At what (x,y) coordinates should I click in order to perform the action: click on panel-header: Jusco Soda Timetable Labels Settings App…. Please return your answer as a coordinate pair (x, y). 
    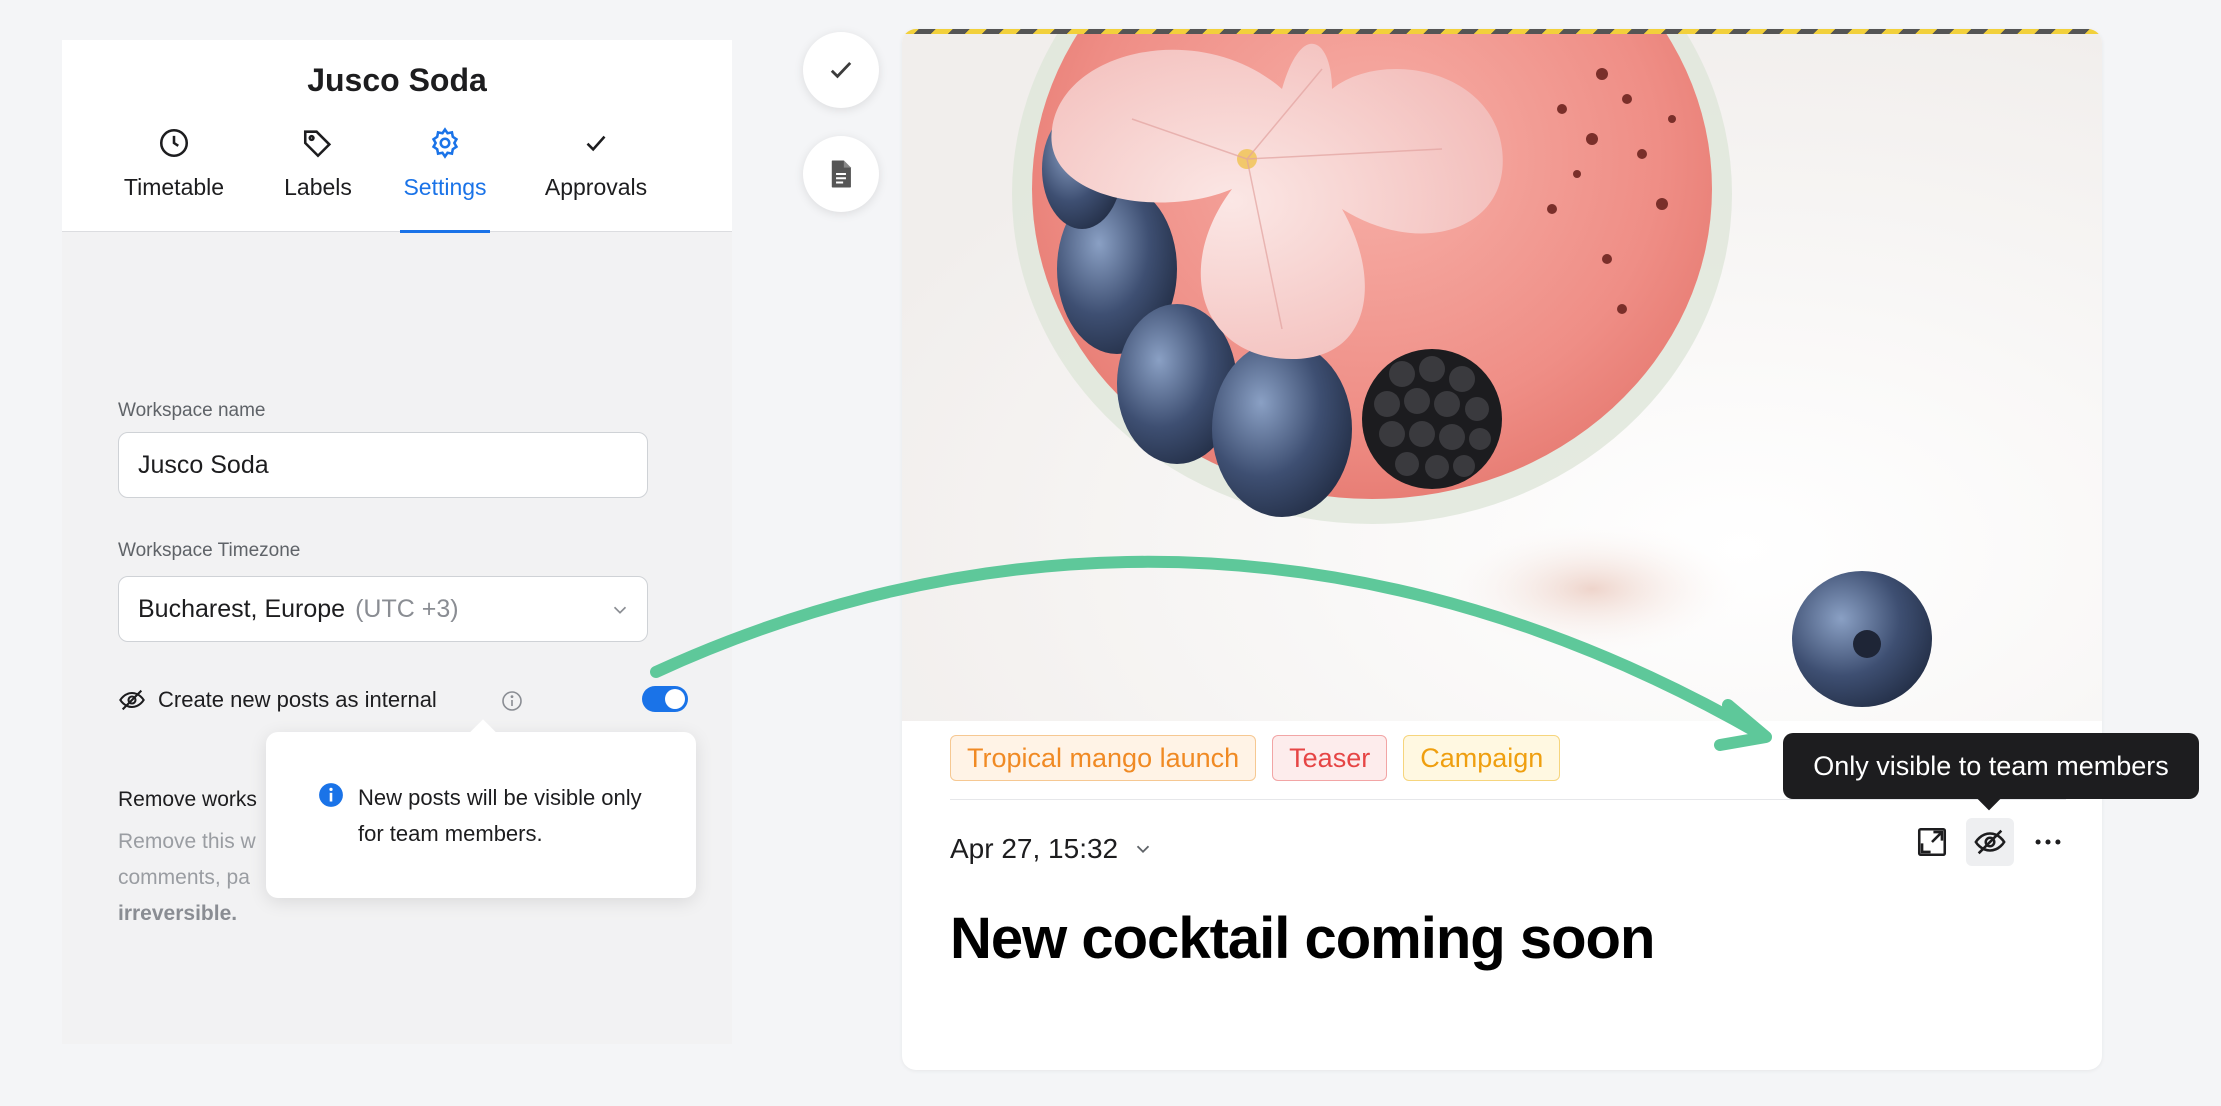
    Looking at the image, I should click on (397, 136).